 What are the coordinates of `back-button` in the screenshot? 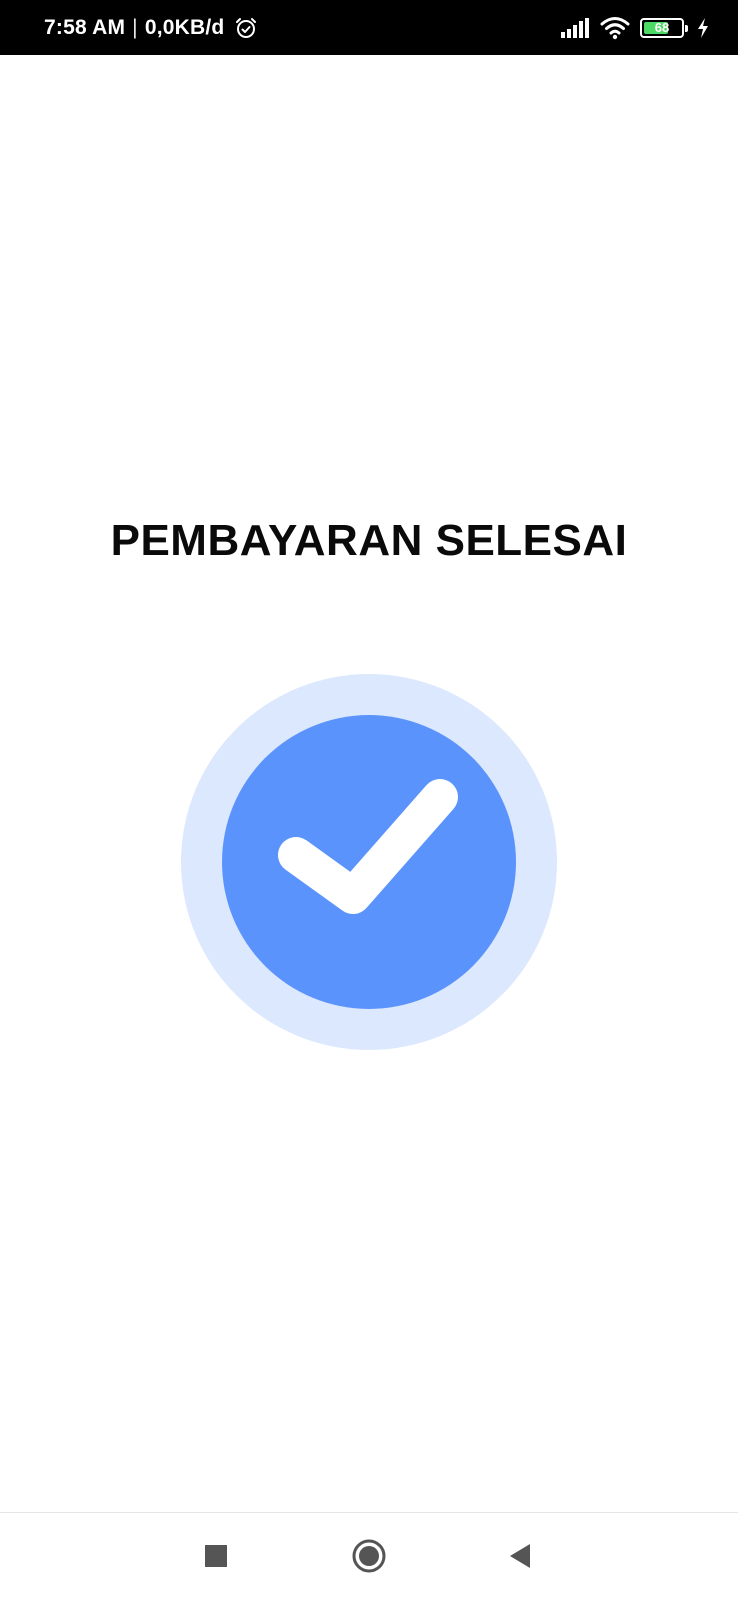 It's located at (520, 1556).